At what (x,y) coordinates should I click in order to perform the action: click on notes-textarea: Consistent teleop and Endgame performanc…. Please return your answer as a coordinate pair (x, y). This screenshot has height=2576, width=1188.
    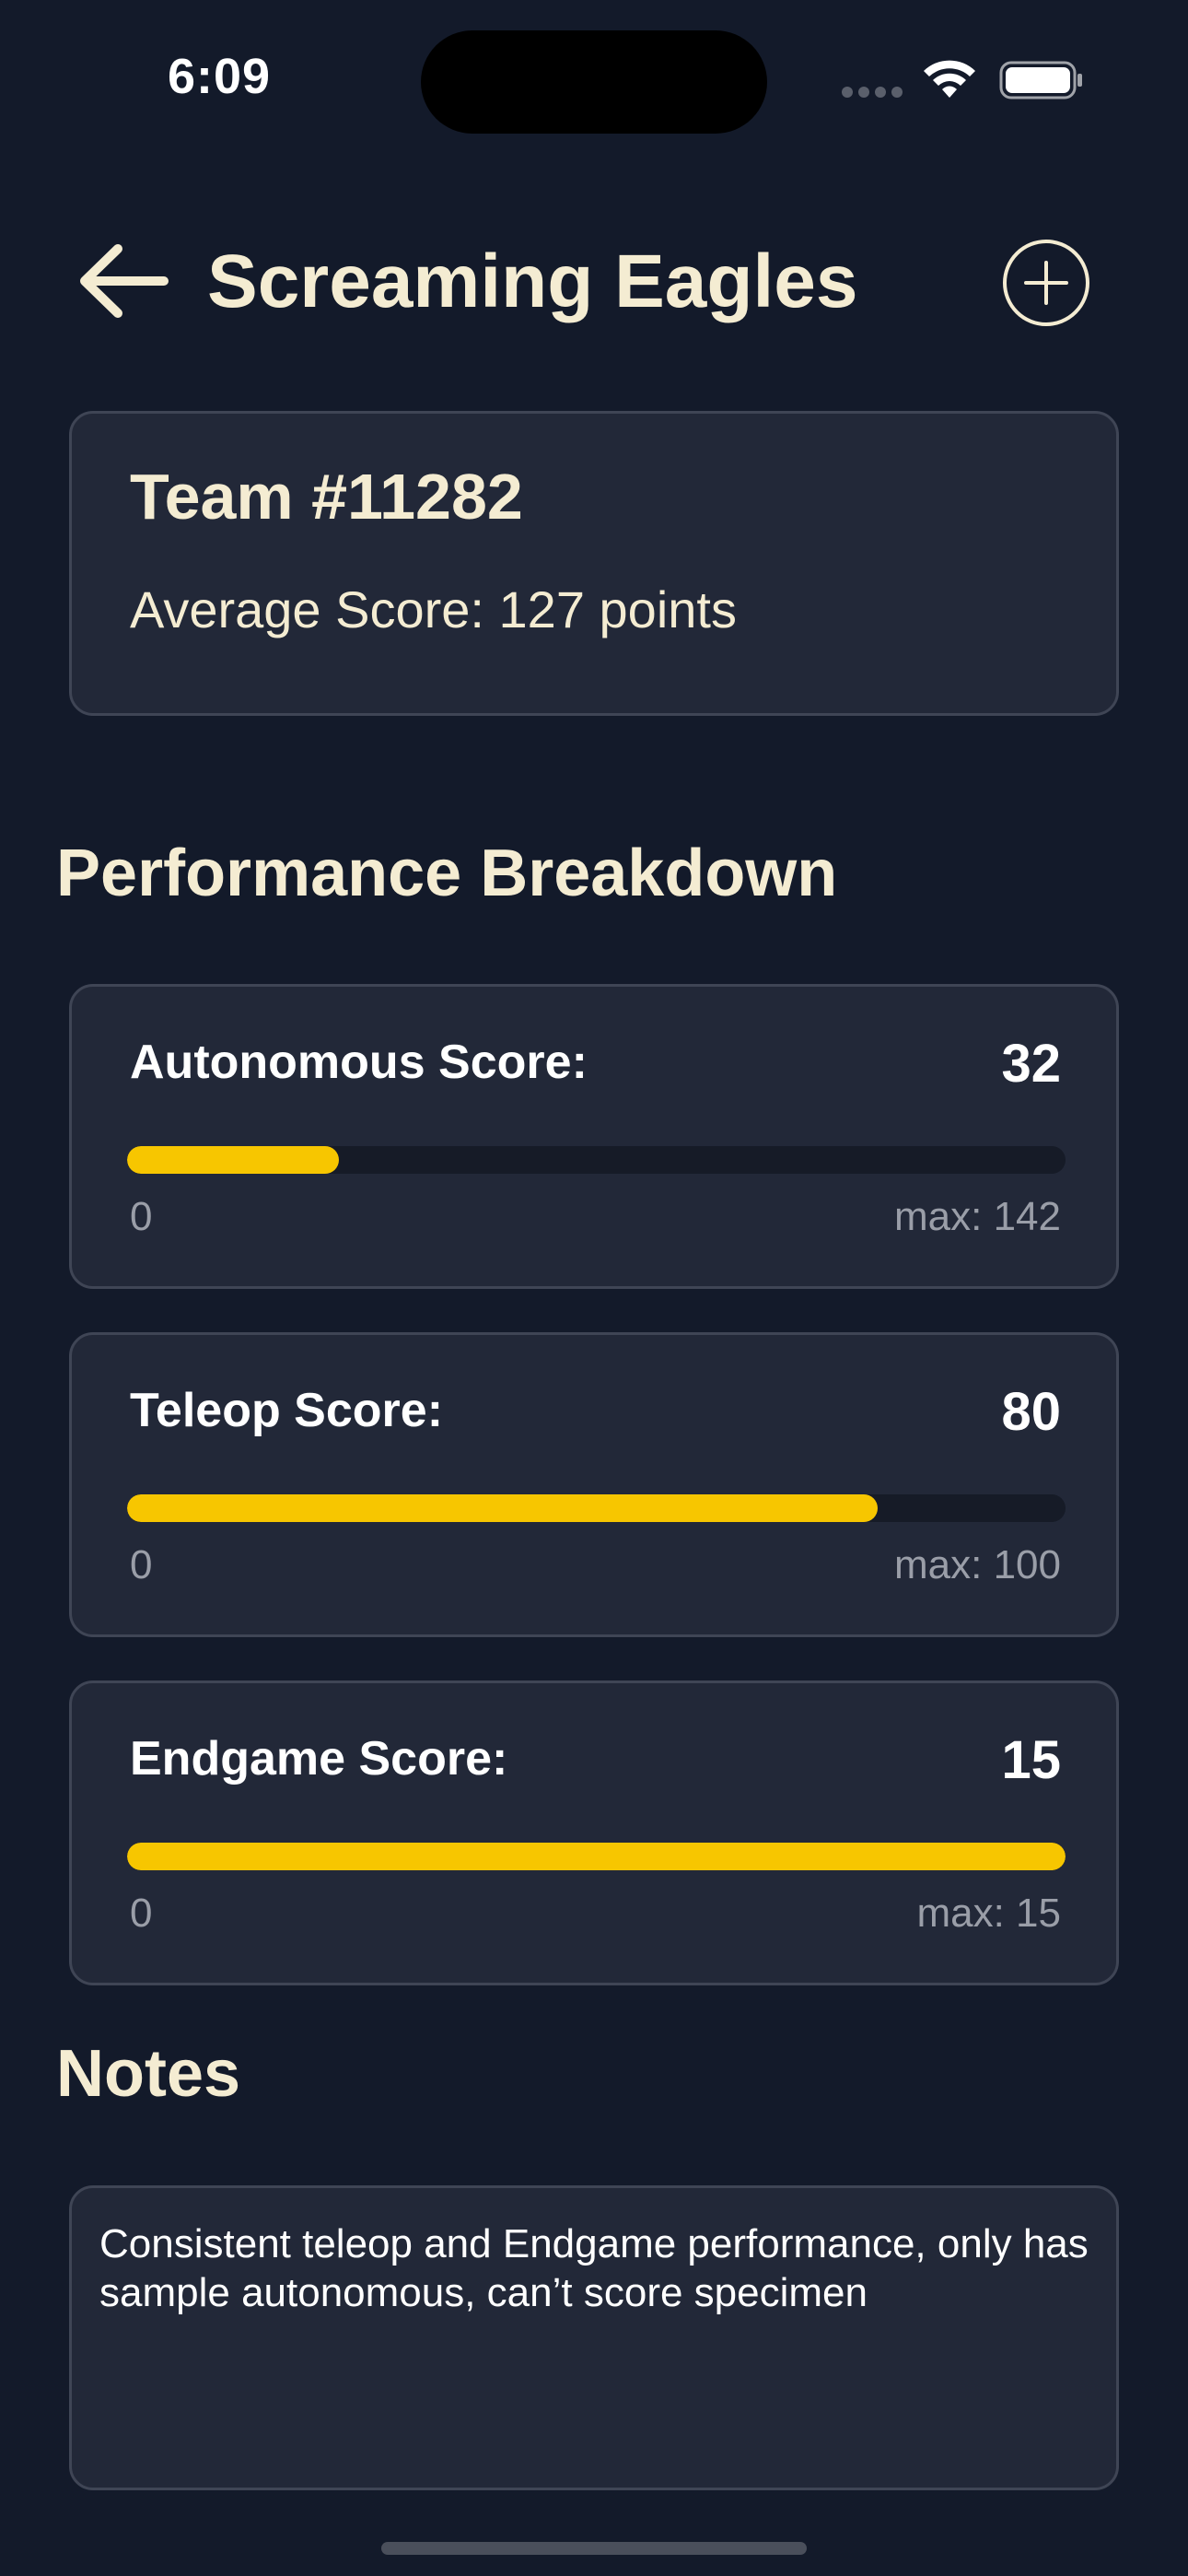
    Looking at the image, I should click on (594, 2337).